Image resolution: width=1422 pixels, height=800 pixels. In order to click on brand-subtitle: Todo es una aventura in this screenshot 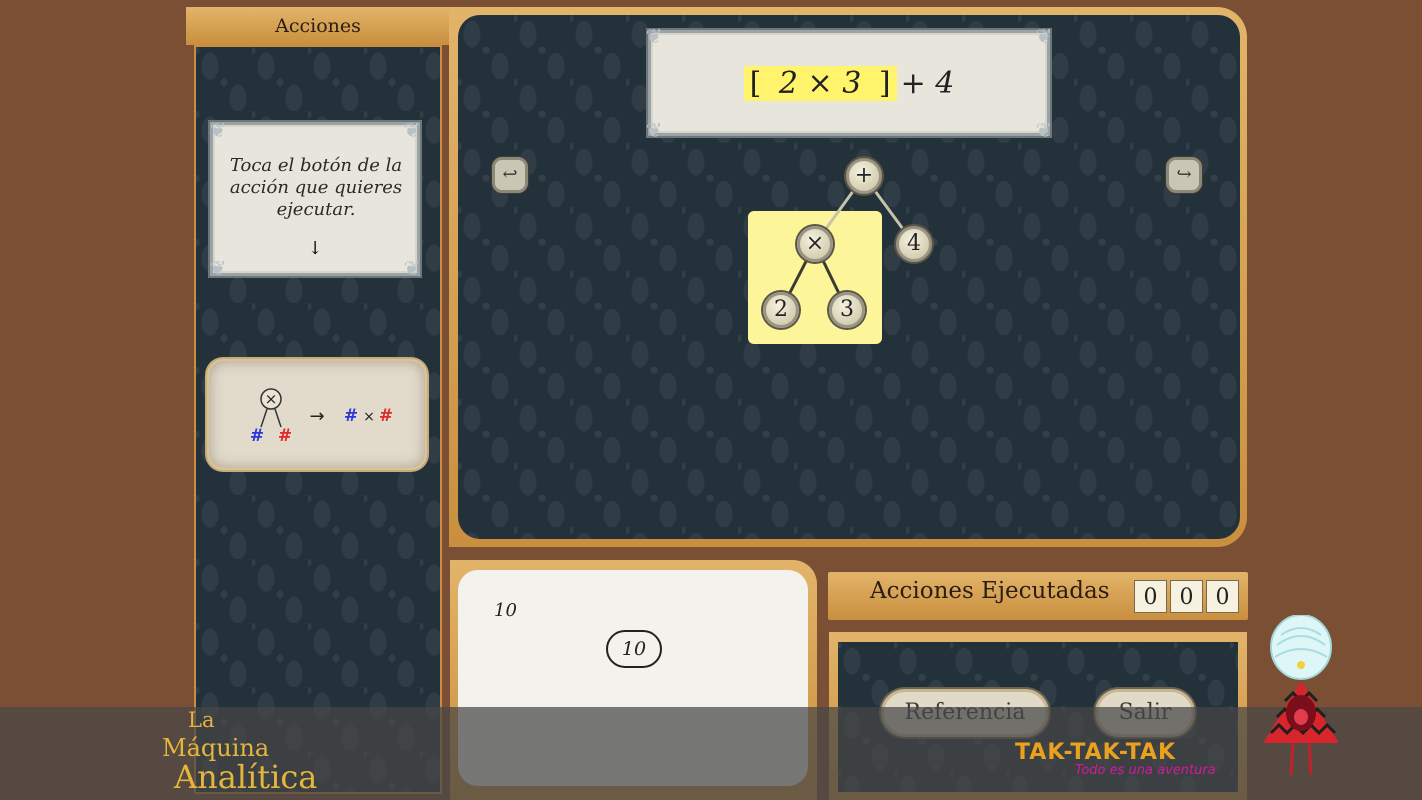, I will do `click(1145, 770)`.